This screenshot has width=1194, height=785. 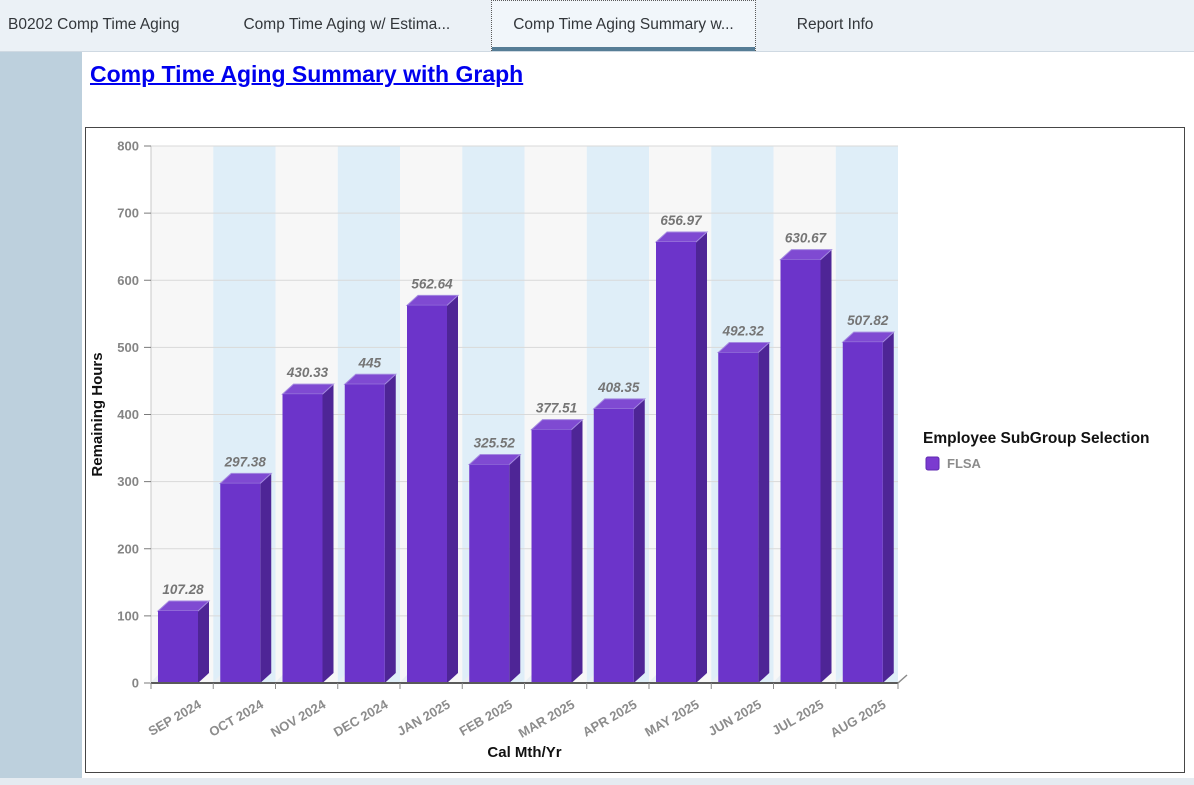 I want to click on bar-value-label: 656.97, so click(x=681, y=220).